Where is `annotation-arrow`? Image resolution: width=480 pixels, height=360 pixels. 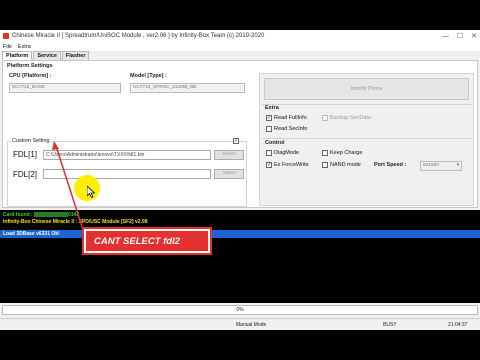
annotation-arrow is located at coordinates (69, 189).